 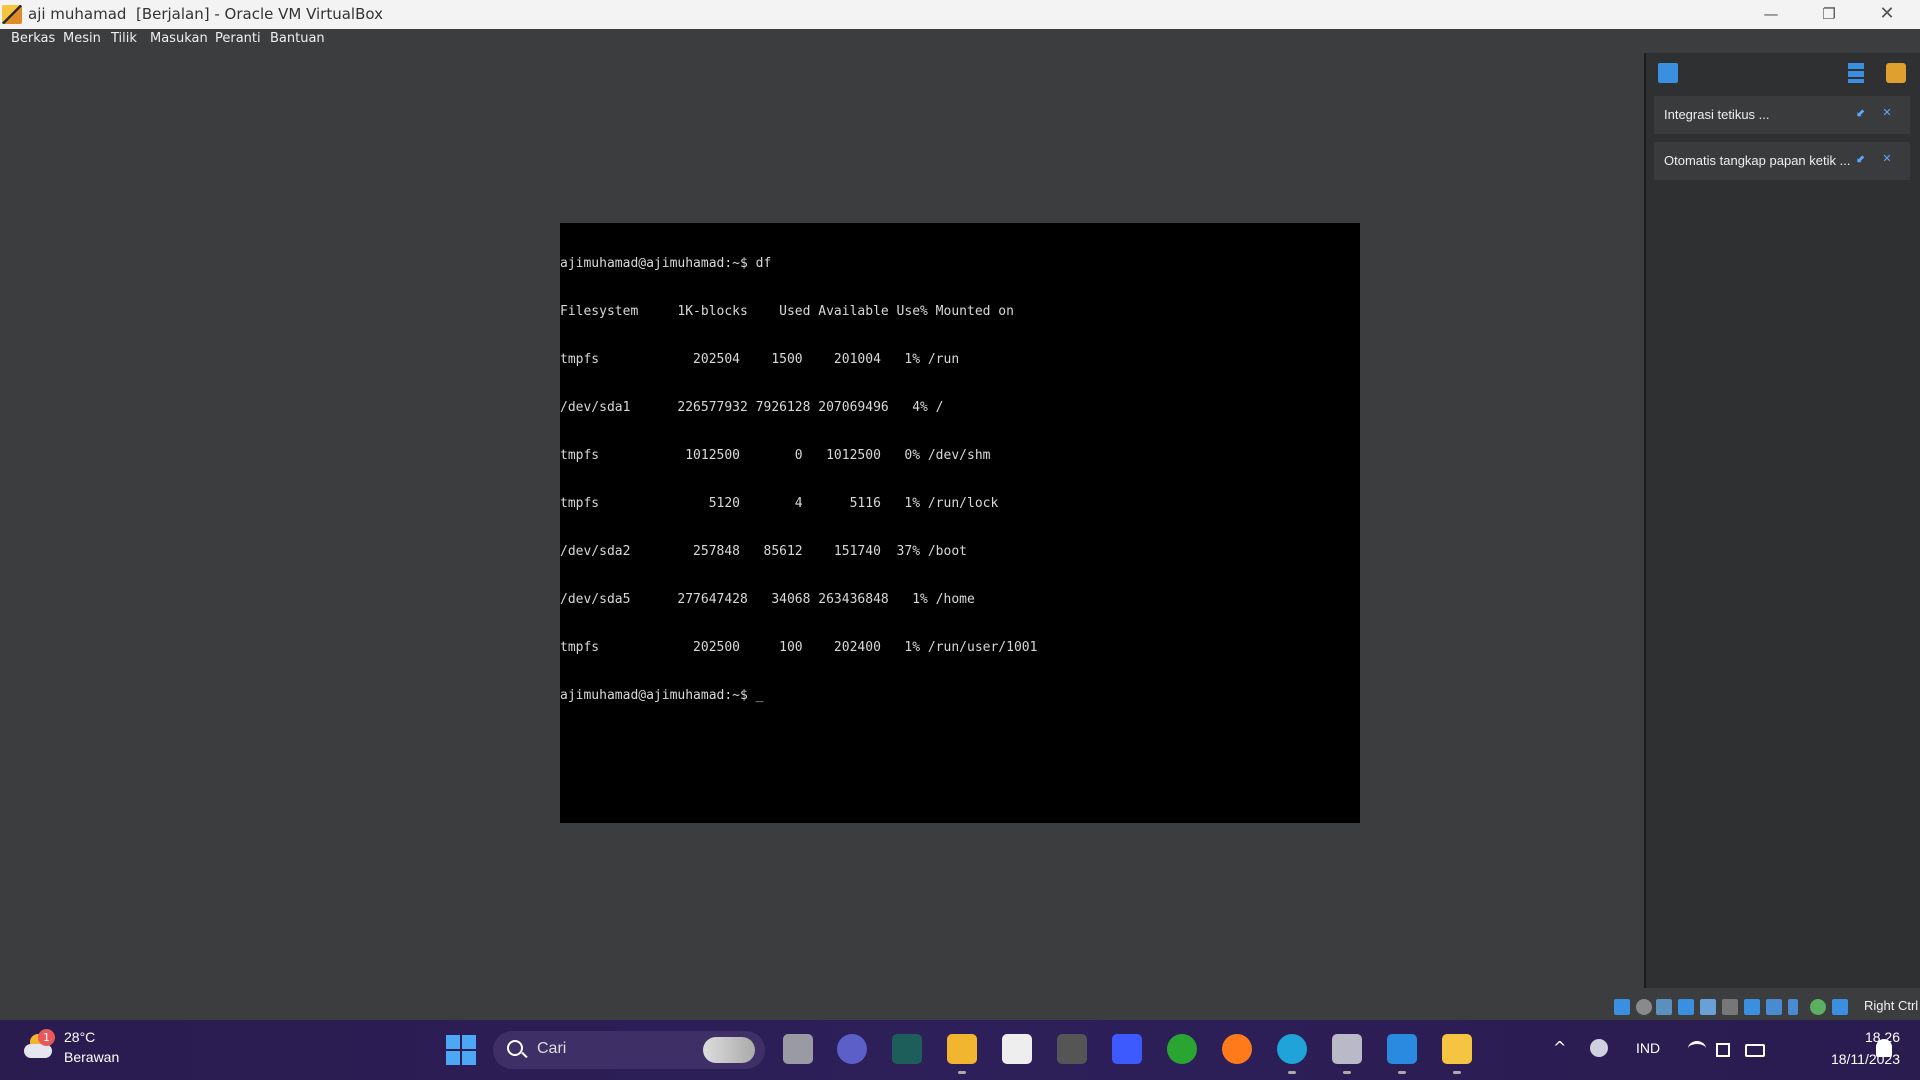 What do you see at coordinates (1884, 1048) in the screenshot?
I see `notification-bell-icon` at bounding box center [1884, 1048].